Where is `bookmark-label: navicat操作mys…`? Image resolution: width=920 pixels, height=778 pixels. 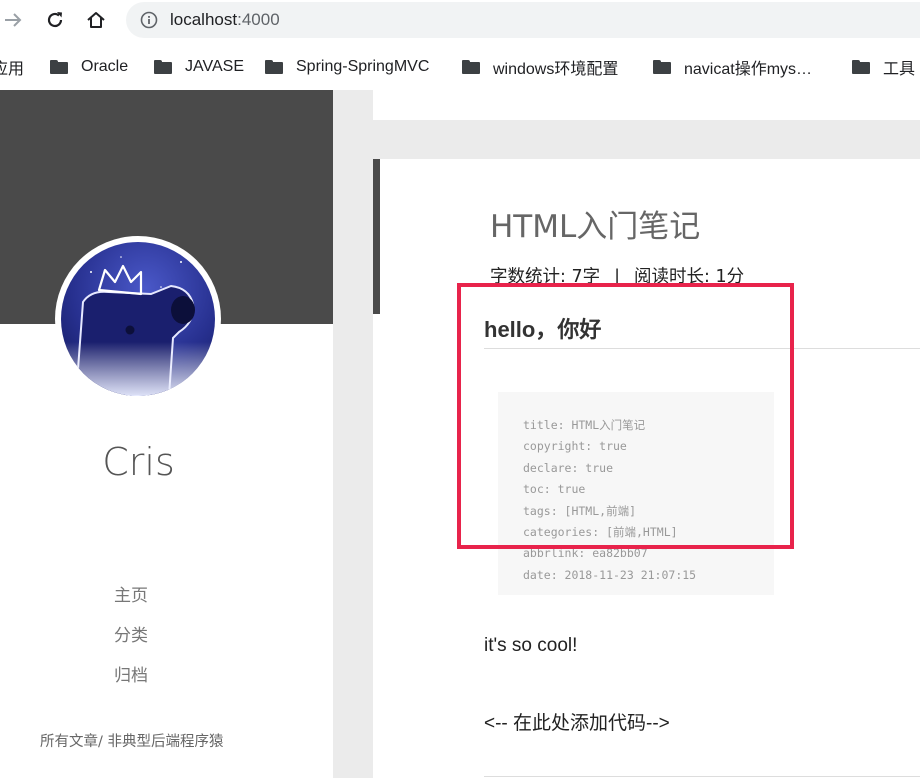
bookmark-label: navicat操作mys… is located at coordinates (748, 69).